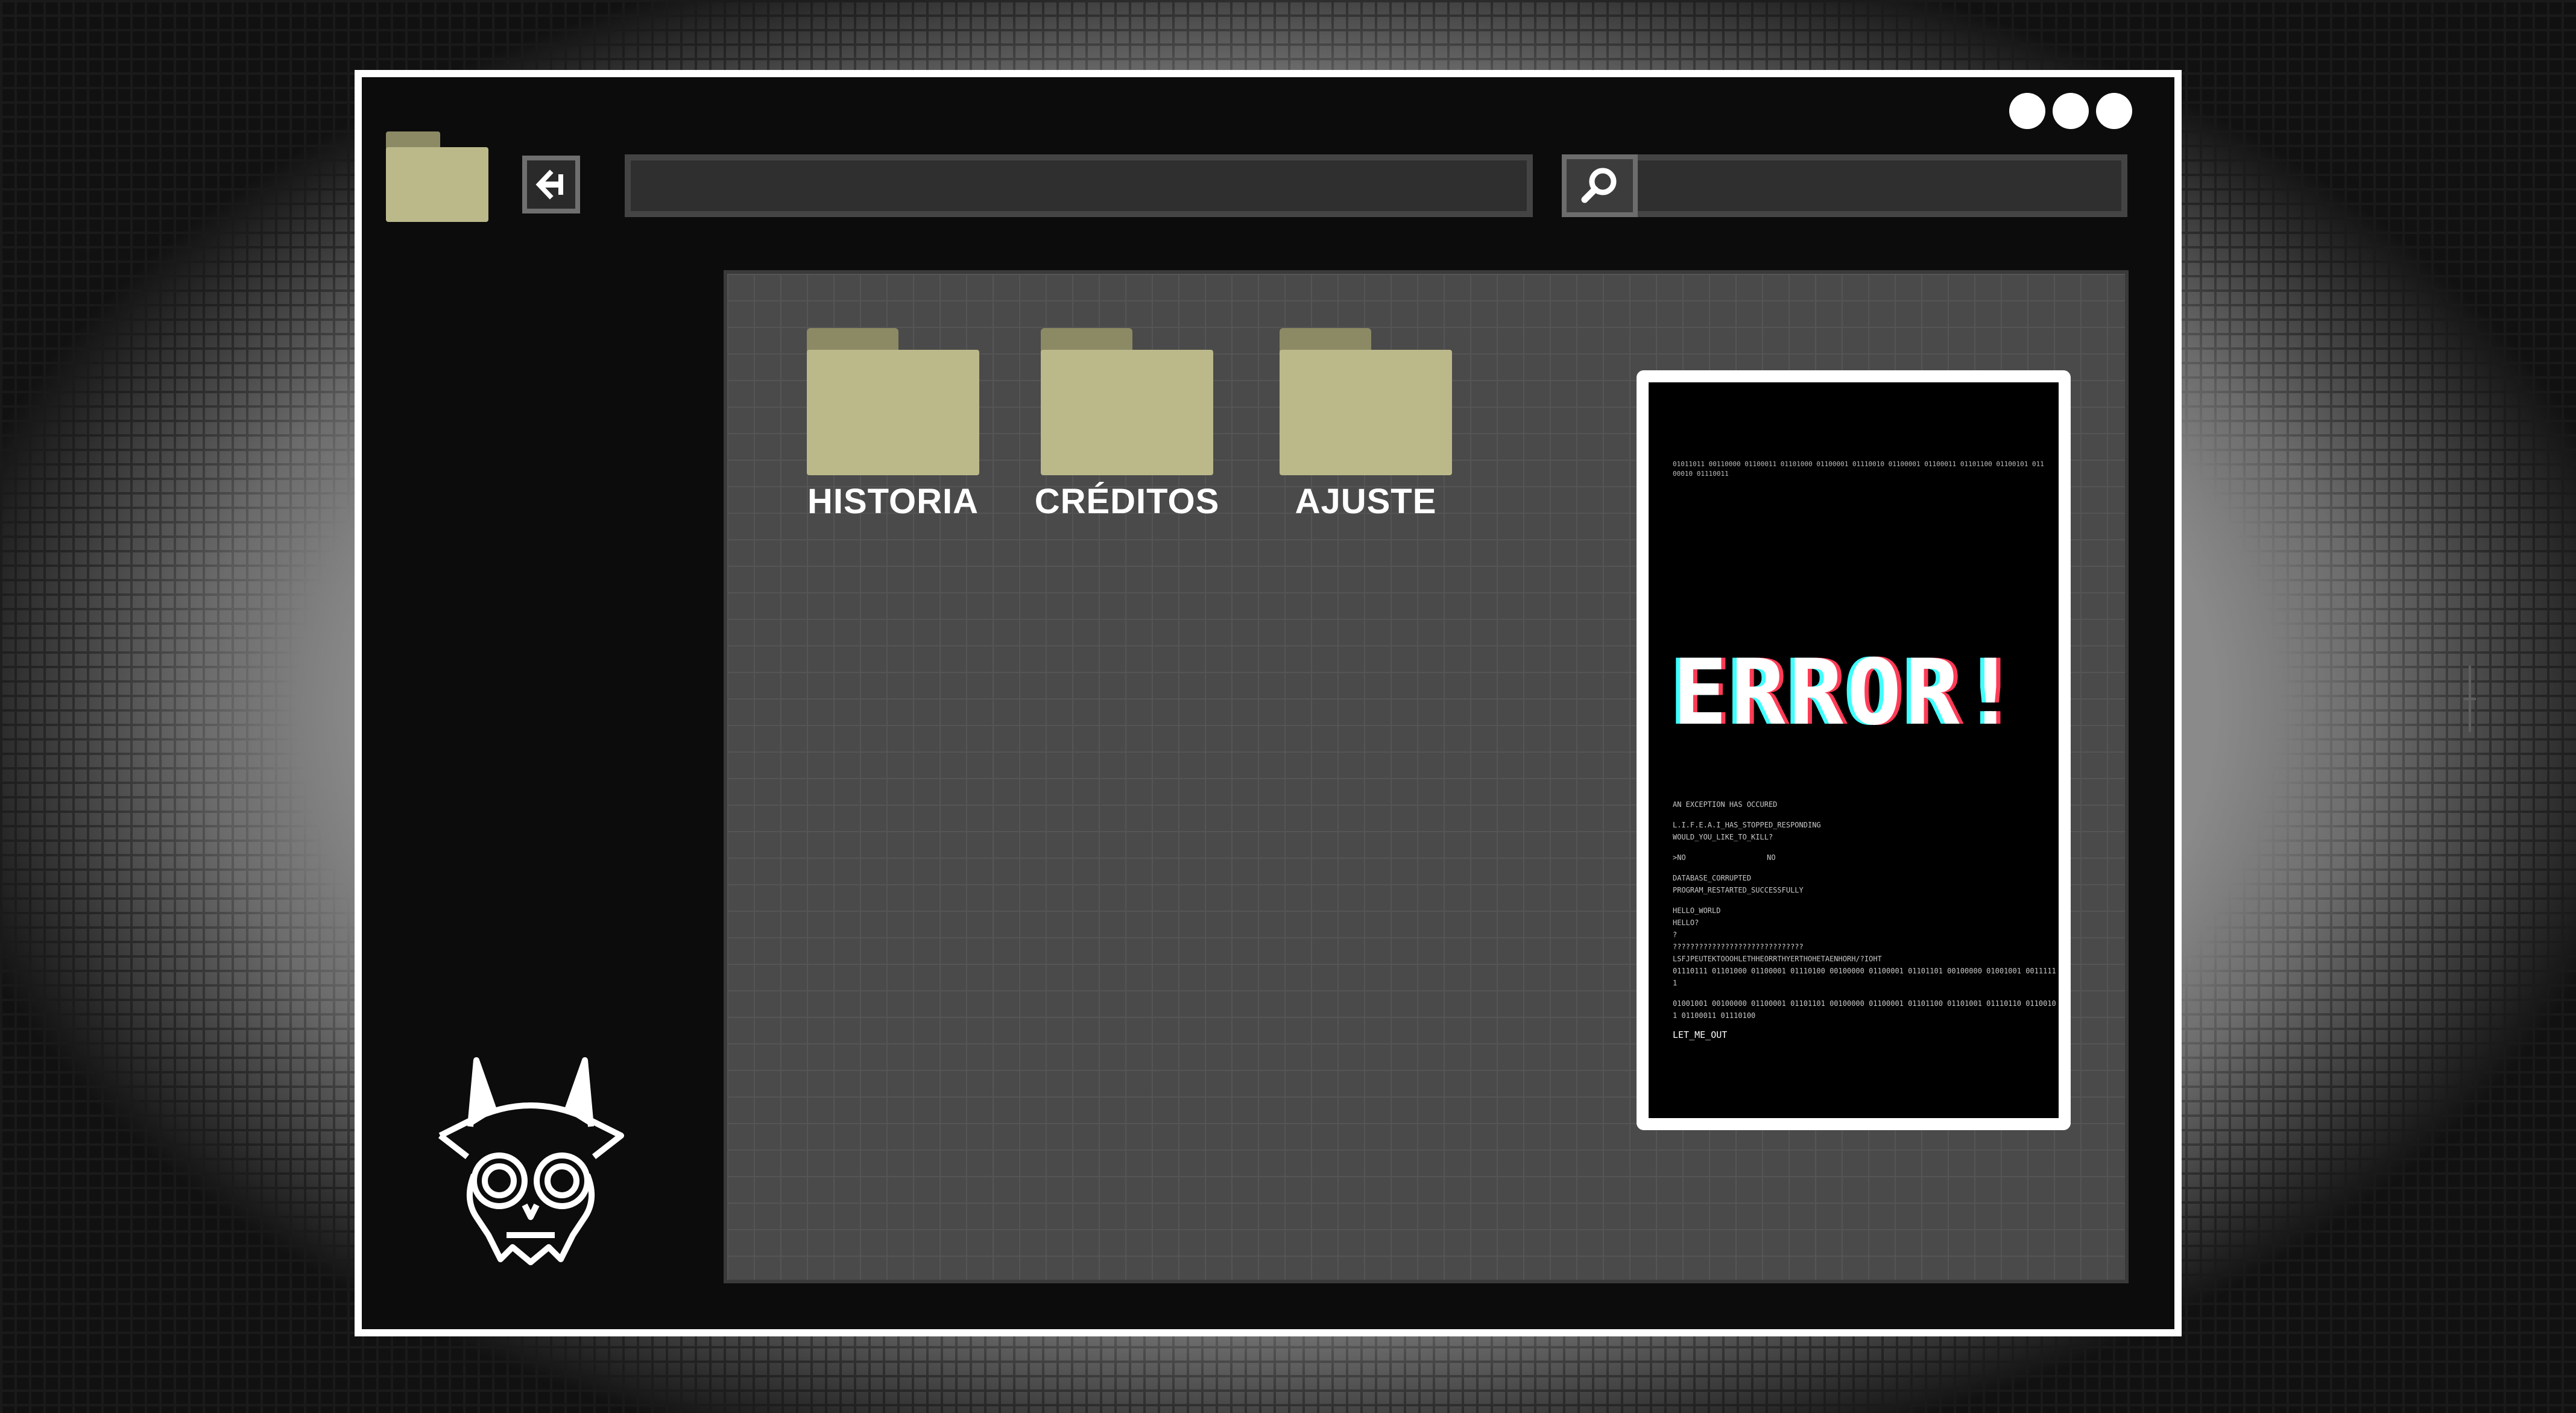 The height and width of the screenshot is (1413, 2576). I want to click on log-line: WOULD_YOU_LIKE_TO_KILL?, so click(1723, 837).